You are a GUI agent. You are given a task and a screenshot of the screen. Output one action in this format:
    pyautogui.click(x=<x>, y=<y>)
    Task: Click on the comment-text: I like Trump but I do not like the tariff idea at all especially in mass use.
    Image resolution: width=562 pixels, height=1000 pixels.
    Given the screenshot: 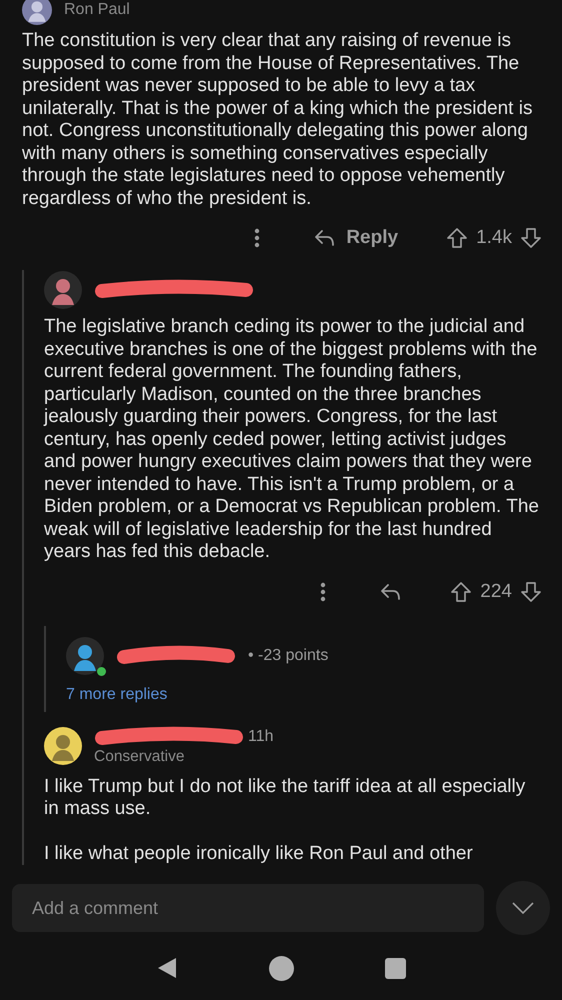 What is the action you would take?
    pyautogui.click(x=285, y=798)
    